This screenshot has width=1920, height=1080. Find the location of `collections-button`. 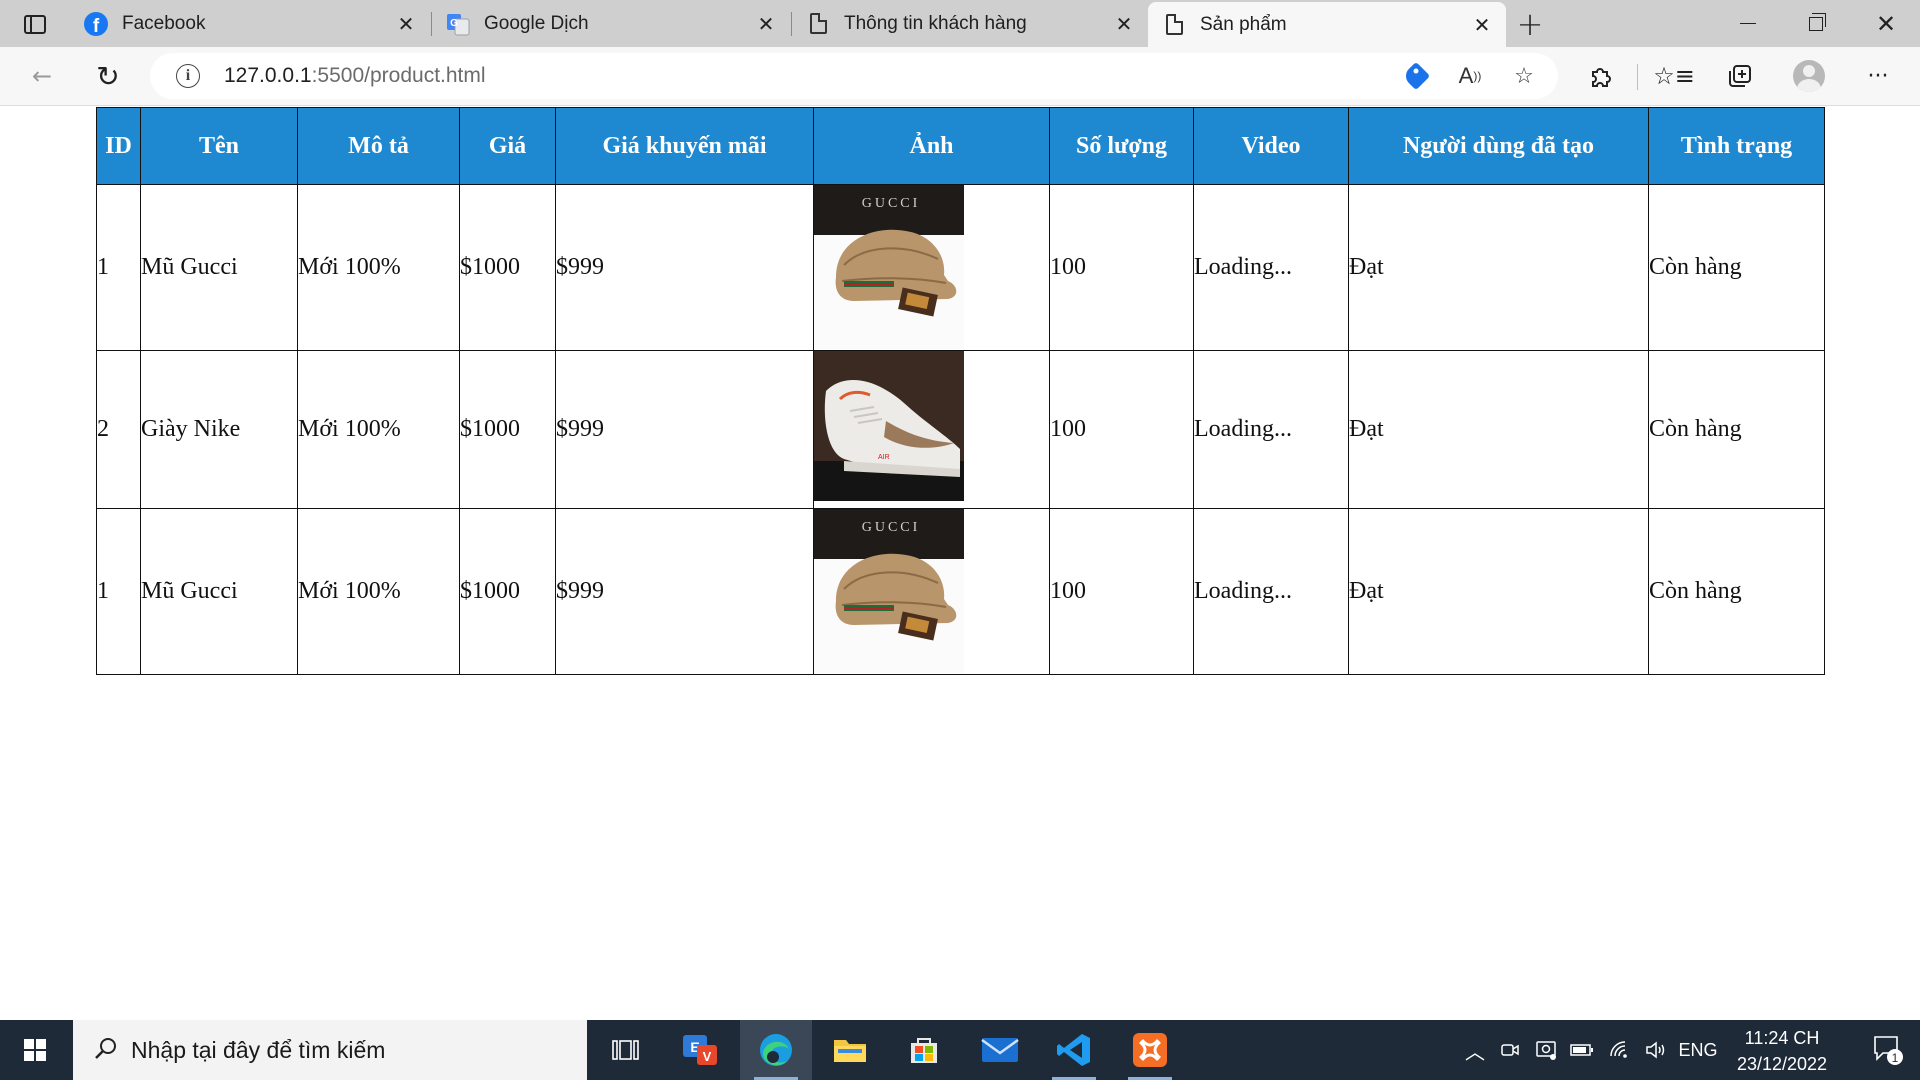

collections-button is located at coordinates (1740, 76).